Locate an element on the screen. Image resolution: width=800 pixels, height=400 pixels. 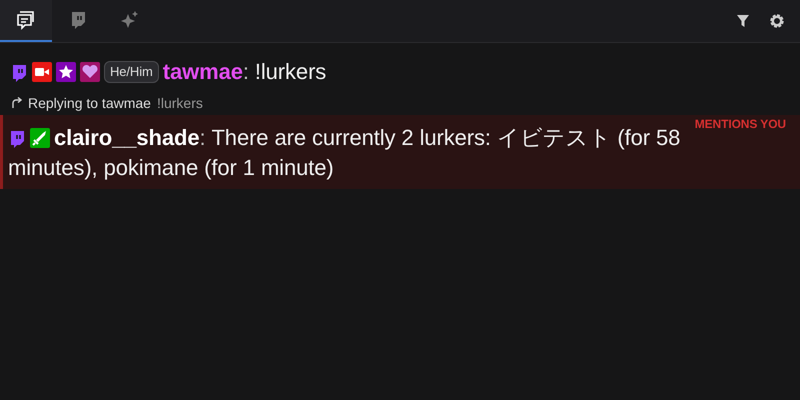
tab is located at coordinates (26, 21).